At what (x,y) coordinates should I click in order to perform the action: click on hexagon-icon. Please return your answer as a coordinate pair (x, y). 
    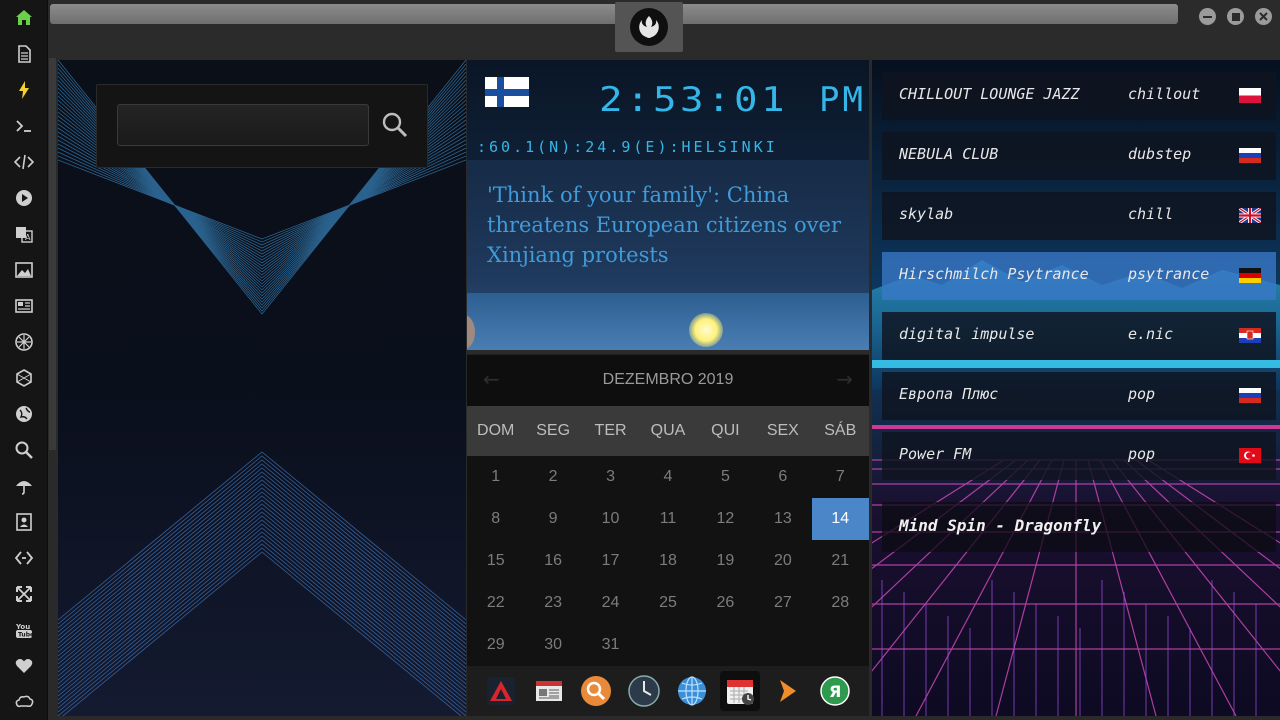
    Looking at the image, I should click on (24, 378).